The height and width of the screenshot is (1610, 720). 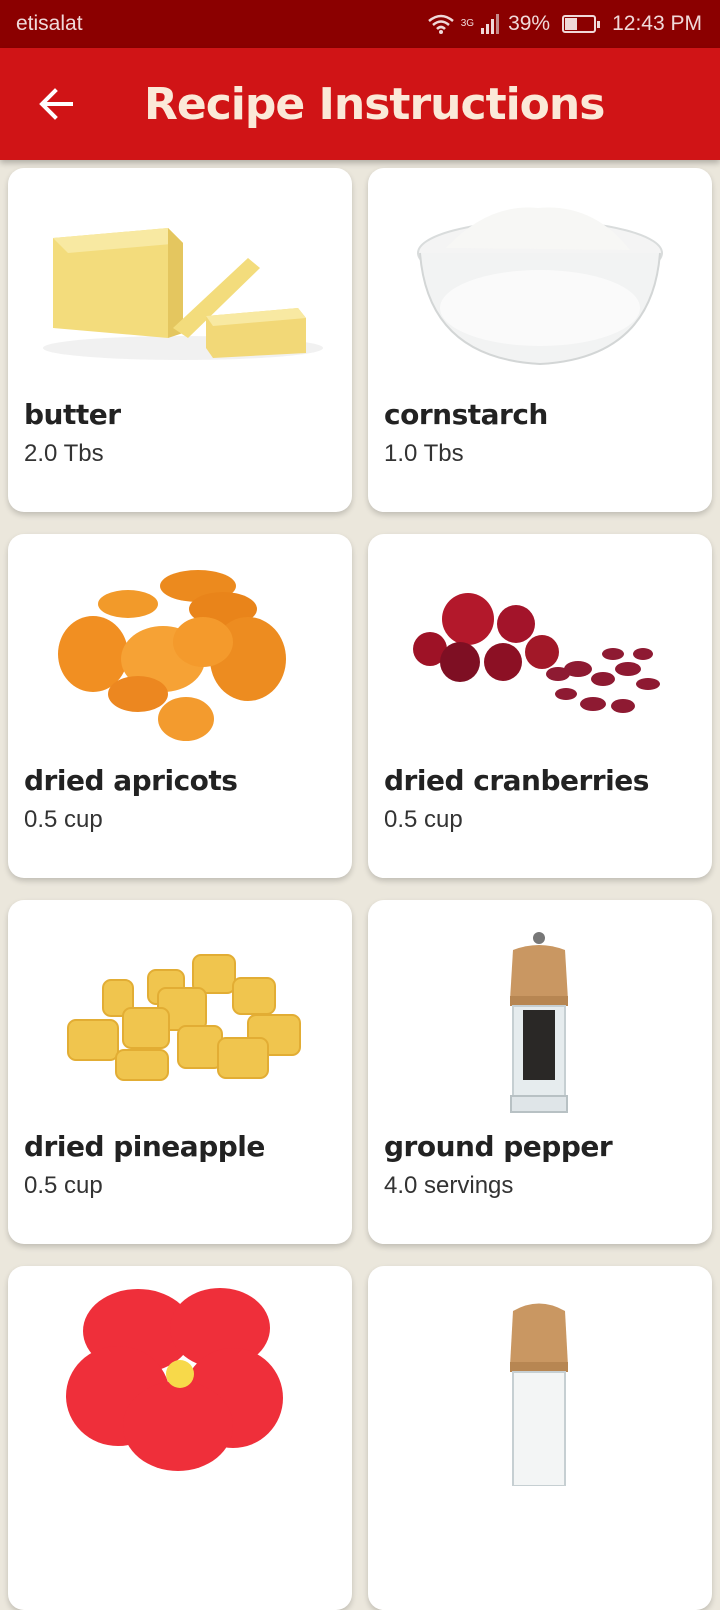 I want to click on status-icons: 3G 39% 12:43 PM, so click(x=564, y=24).